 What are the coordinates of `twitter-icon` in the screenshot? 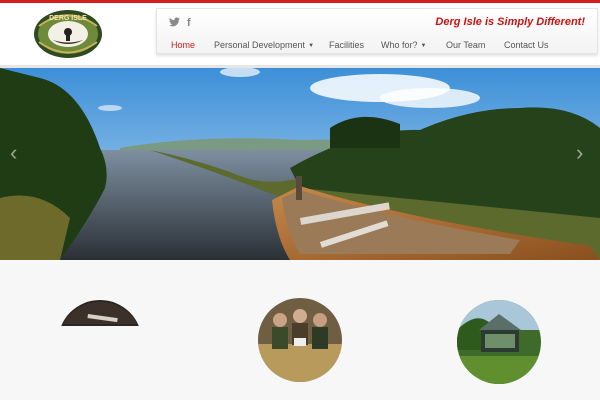 It's located at (174, 23).